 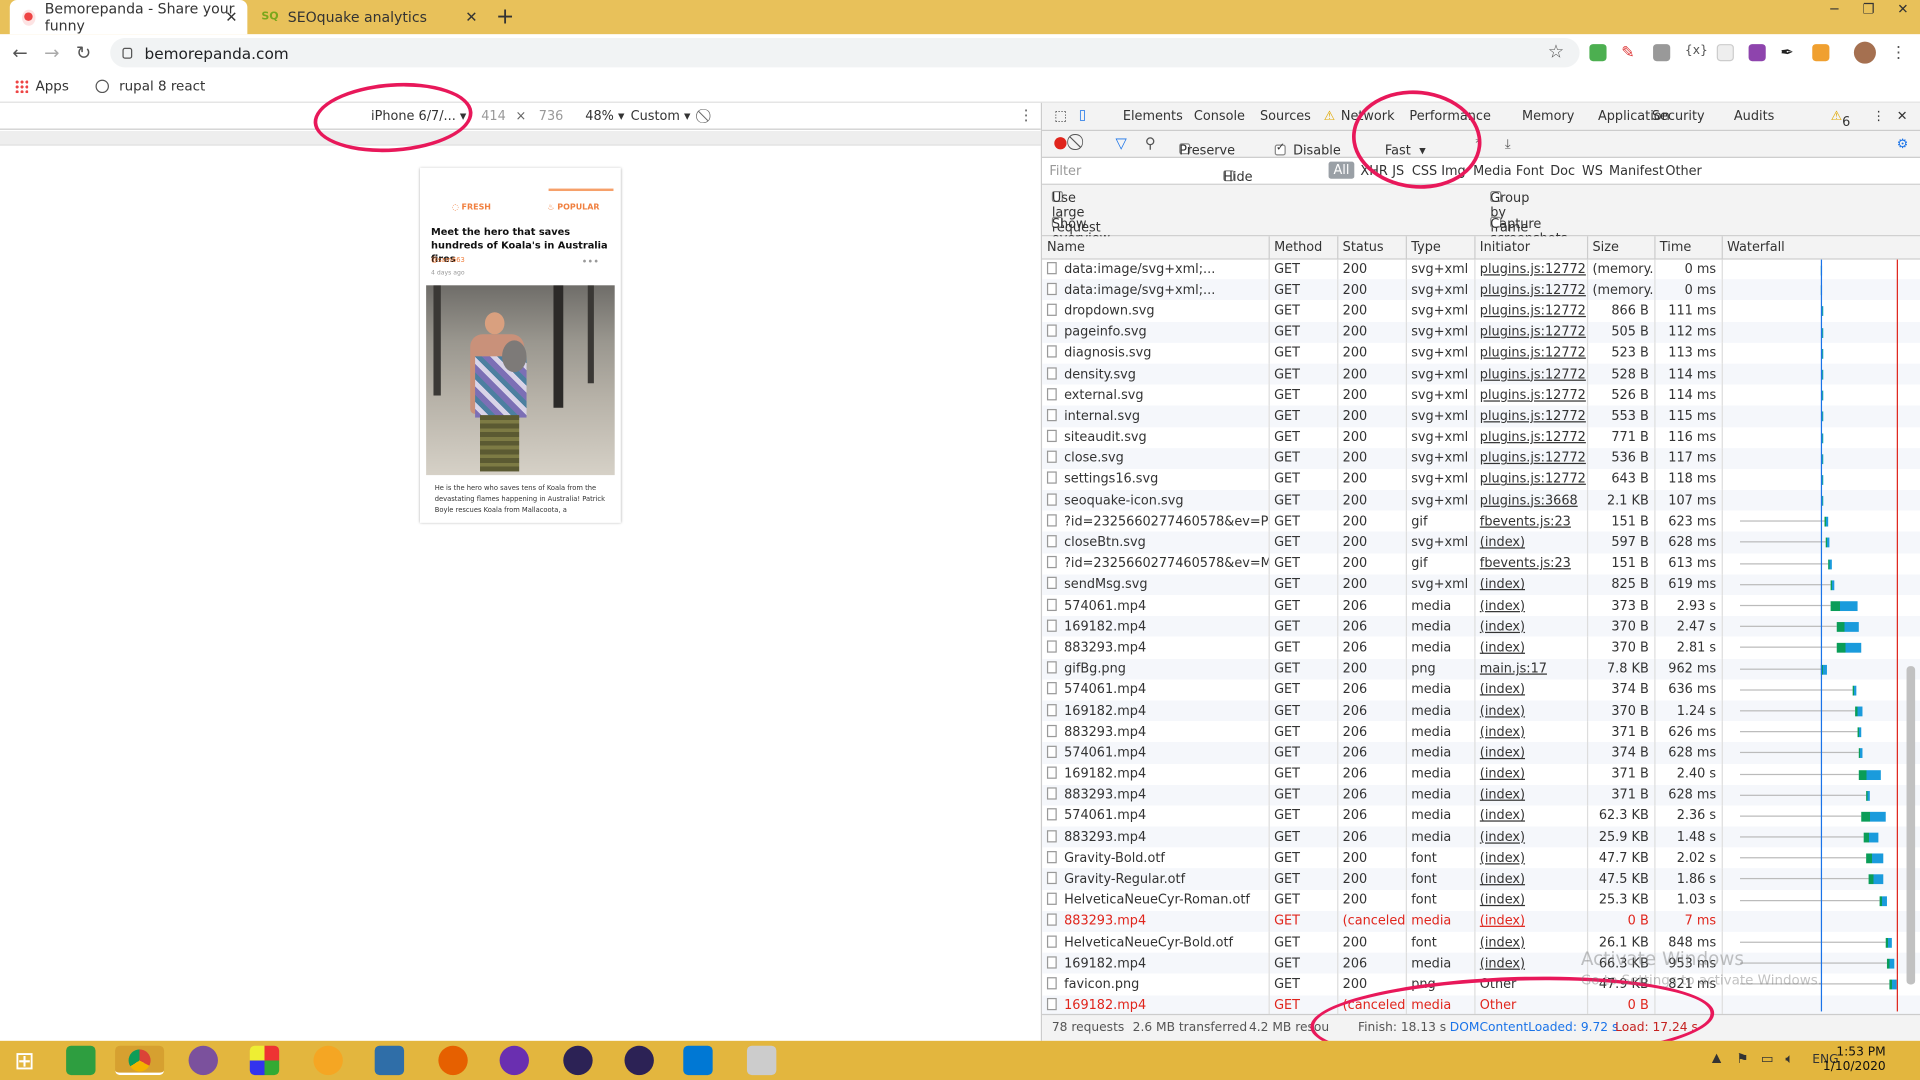 I want to click on windows-start-icon: ⊞, so click(x=24, y=1060).